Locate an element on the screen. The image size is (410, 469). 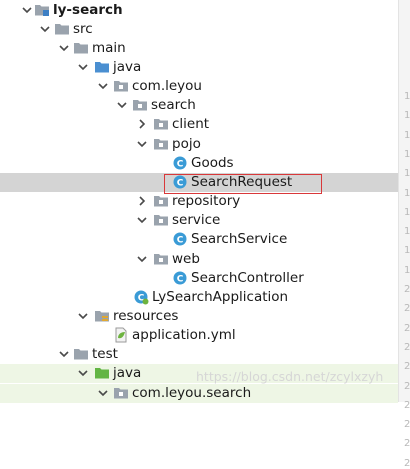
tree-node-label: ly-search is located at coordinates (88, 10).